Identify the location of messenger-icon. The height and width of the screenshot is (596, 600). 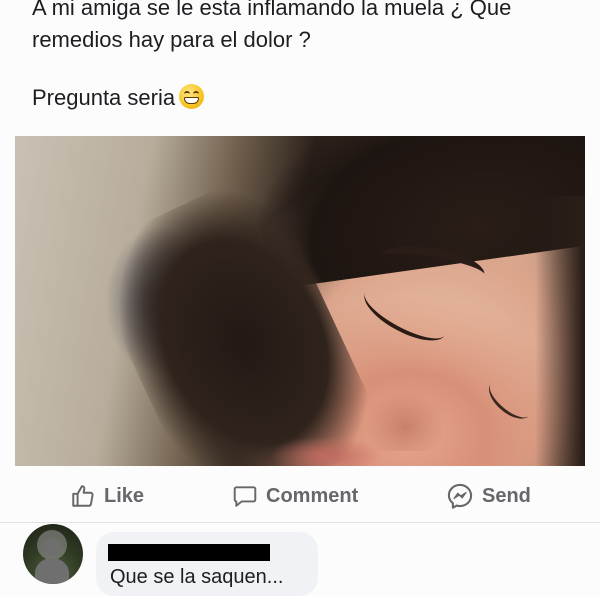
(460, 496).